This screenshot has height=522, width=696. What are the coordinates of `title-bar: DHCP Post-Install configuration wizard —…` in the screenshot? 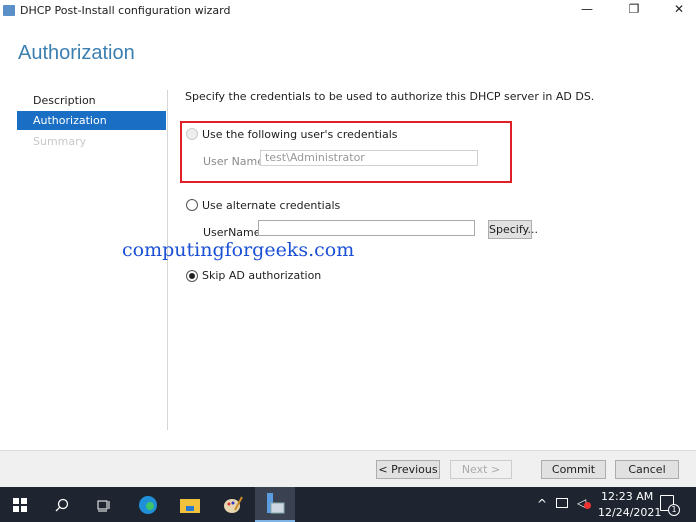 It's located at (348, 11).